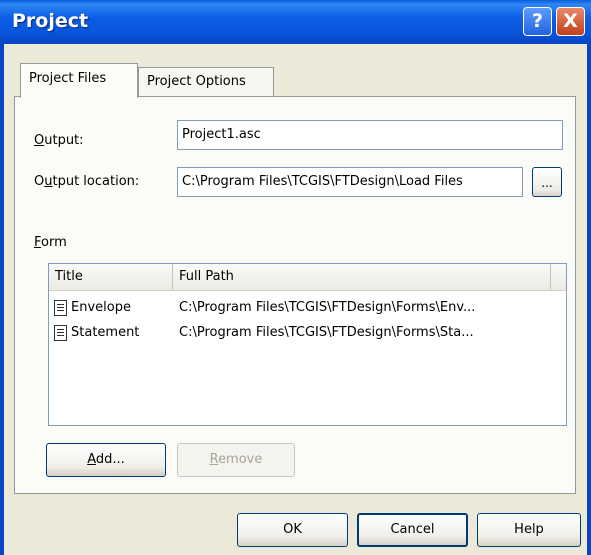 Image resolution: width=591 pixels, height=555 pixels. Describe the element at coordinates (2, 299) in the screenshot. I see `window-frame-left` at that location.